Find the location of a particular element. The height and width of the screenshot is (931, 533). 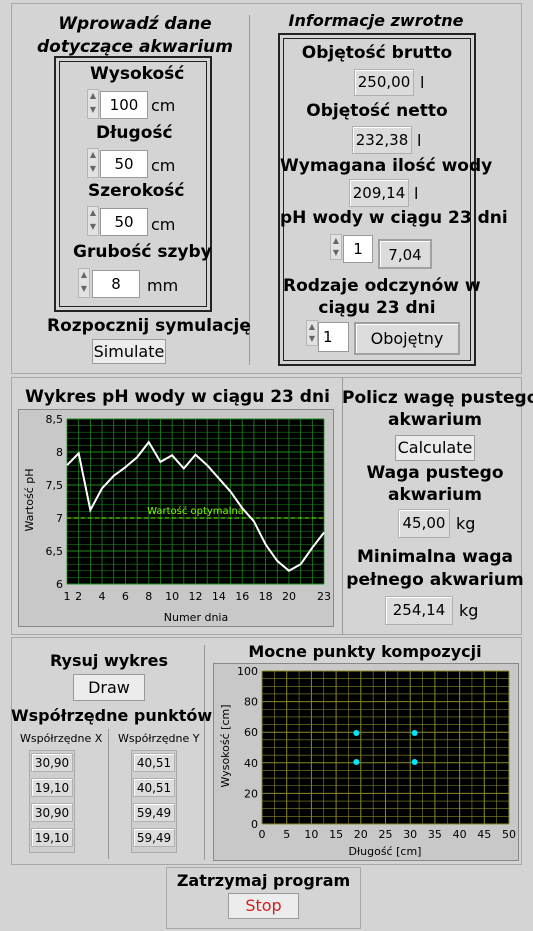

composition-x-tick: 15 is located at coordinates (336, 834).